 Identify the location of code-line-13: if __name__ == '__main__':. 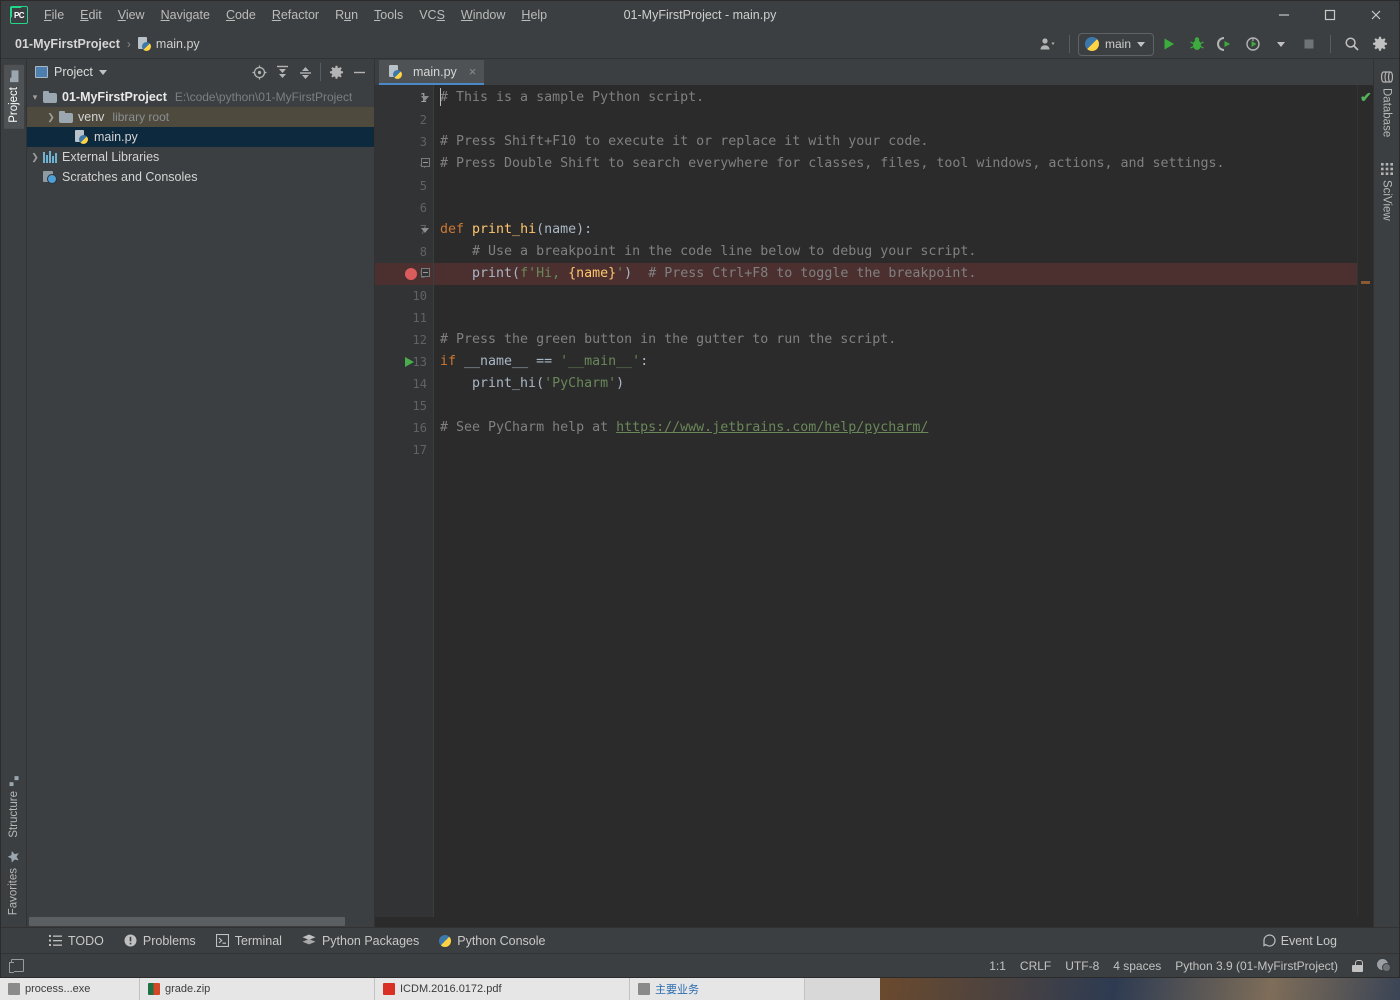
(895, 362).